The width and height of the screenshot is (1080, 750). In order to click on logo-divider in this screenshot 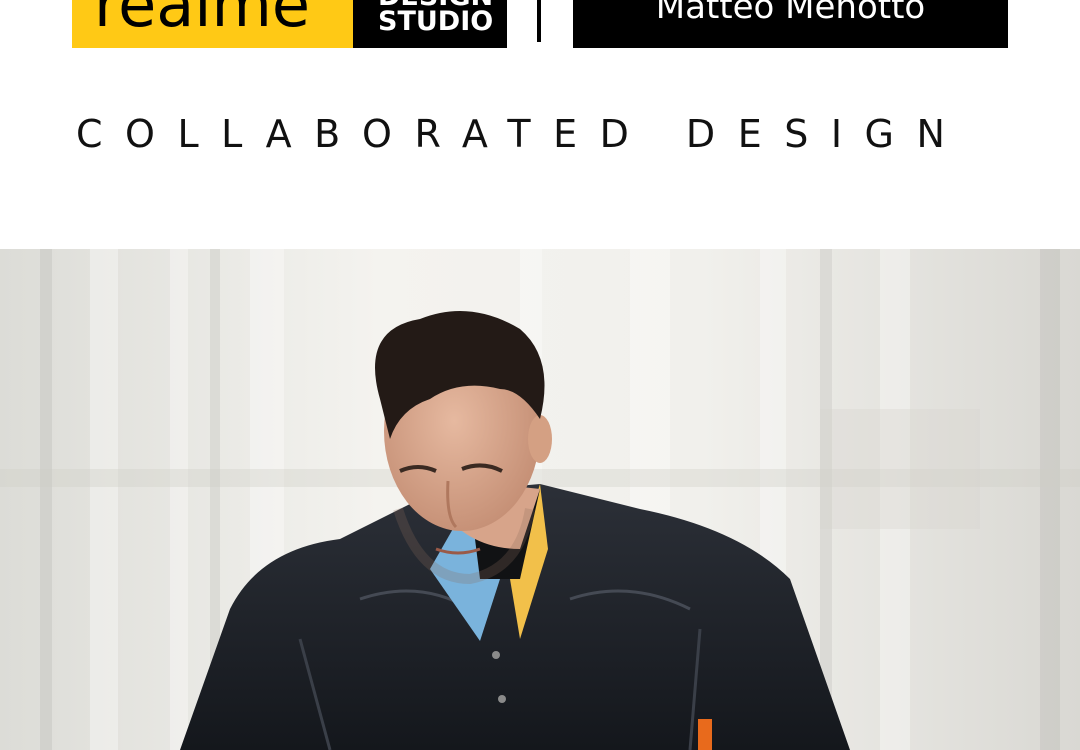, I will do `click(539, 21)`.